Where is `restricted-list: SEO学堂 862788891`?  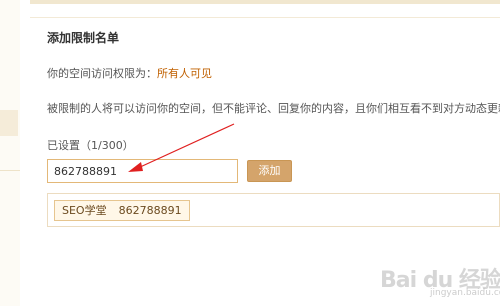
restricted-list: SEO学堂 862788891 is located at coordinates (273, 210).